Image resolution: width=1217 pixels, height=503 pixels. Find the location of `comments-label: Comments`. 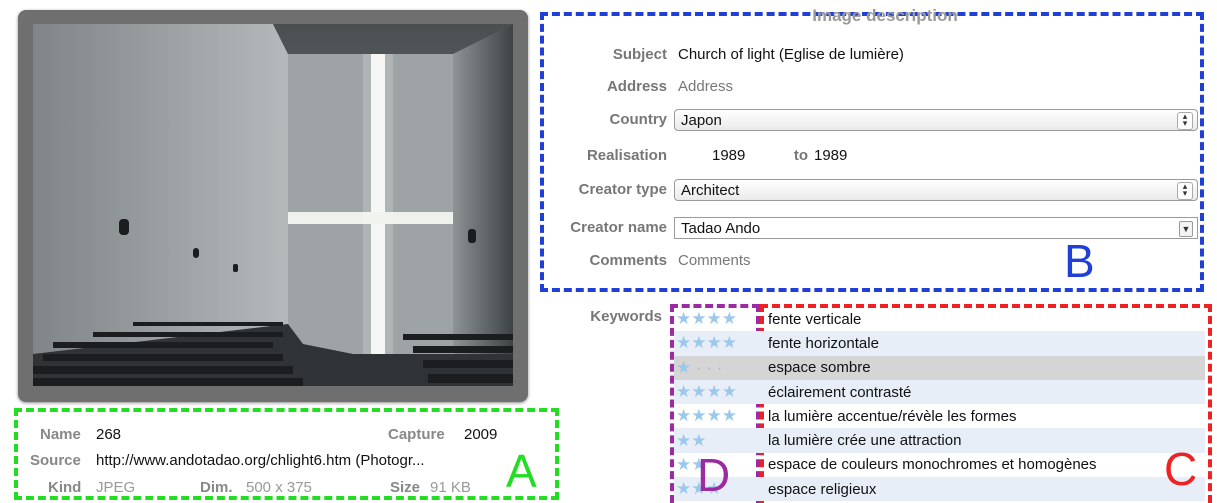

comments-label: Comments is located at coordinates (628, 260).